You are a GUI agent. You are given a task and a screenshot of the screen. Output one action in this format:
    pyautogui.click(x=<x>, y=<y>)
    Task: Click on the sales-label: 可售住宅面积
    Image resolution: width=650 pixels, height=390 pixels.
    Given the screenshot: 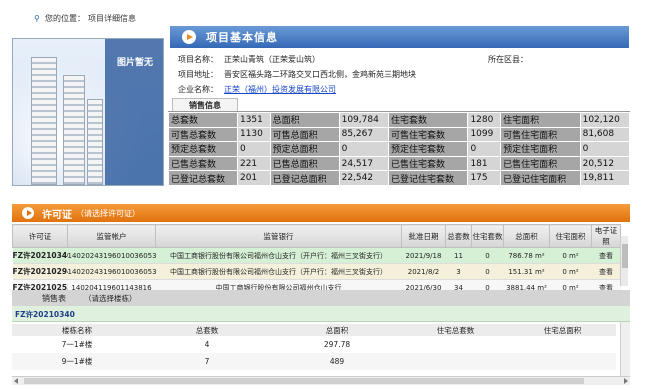 What is the action you would take?
    pyautogui.click(x=540, y=134)
    